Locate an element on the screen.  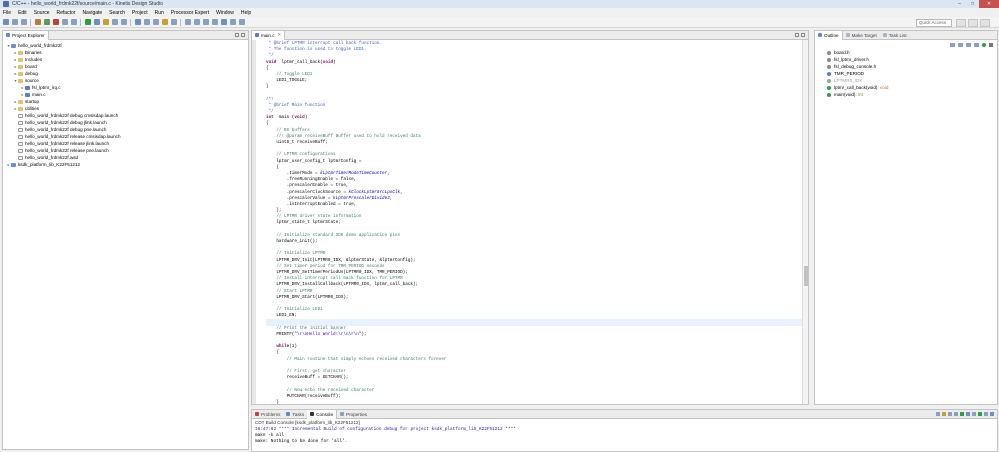
tab-main-c: main.c ✕ is located at coordinates (269, 35).